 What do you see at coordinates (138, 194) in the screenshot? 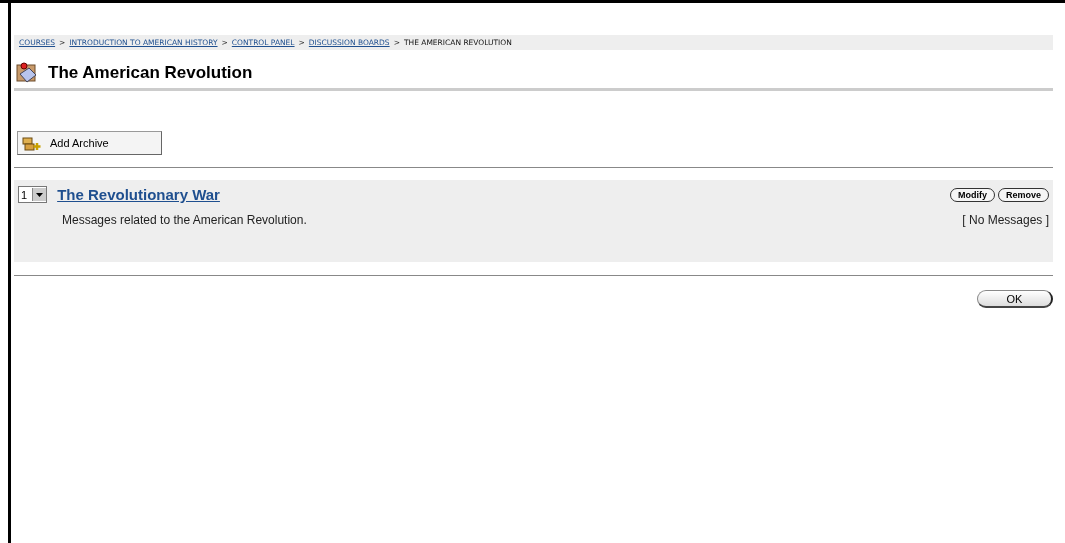
I see `forum-link: The Revolutionary War` at bounding box center [138, 194].